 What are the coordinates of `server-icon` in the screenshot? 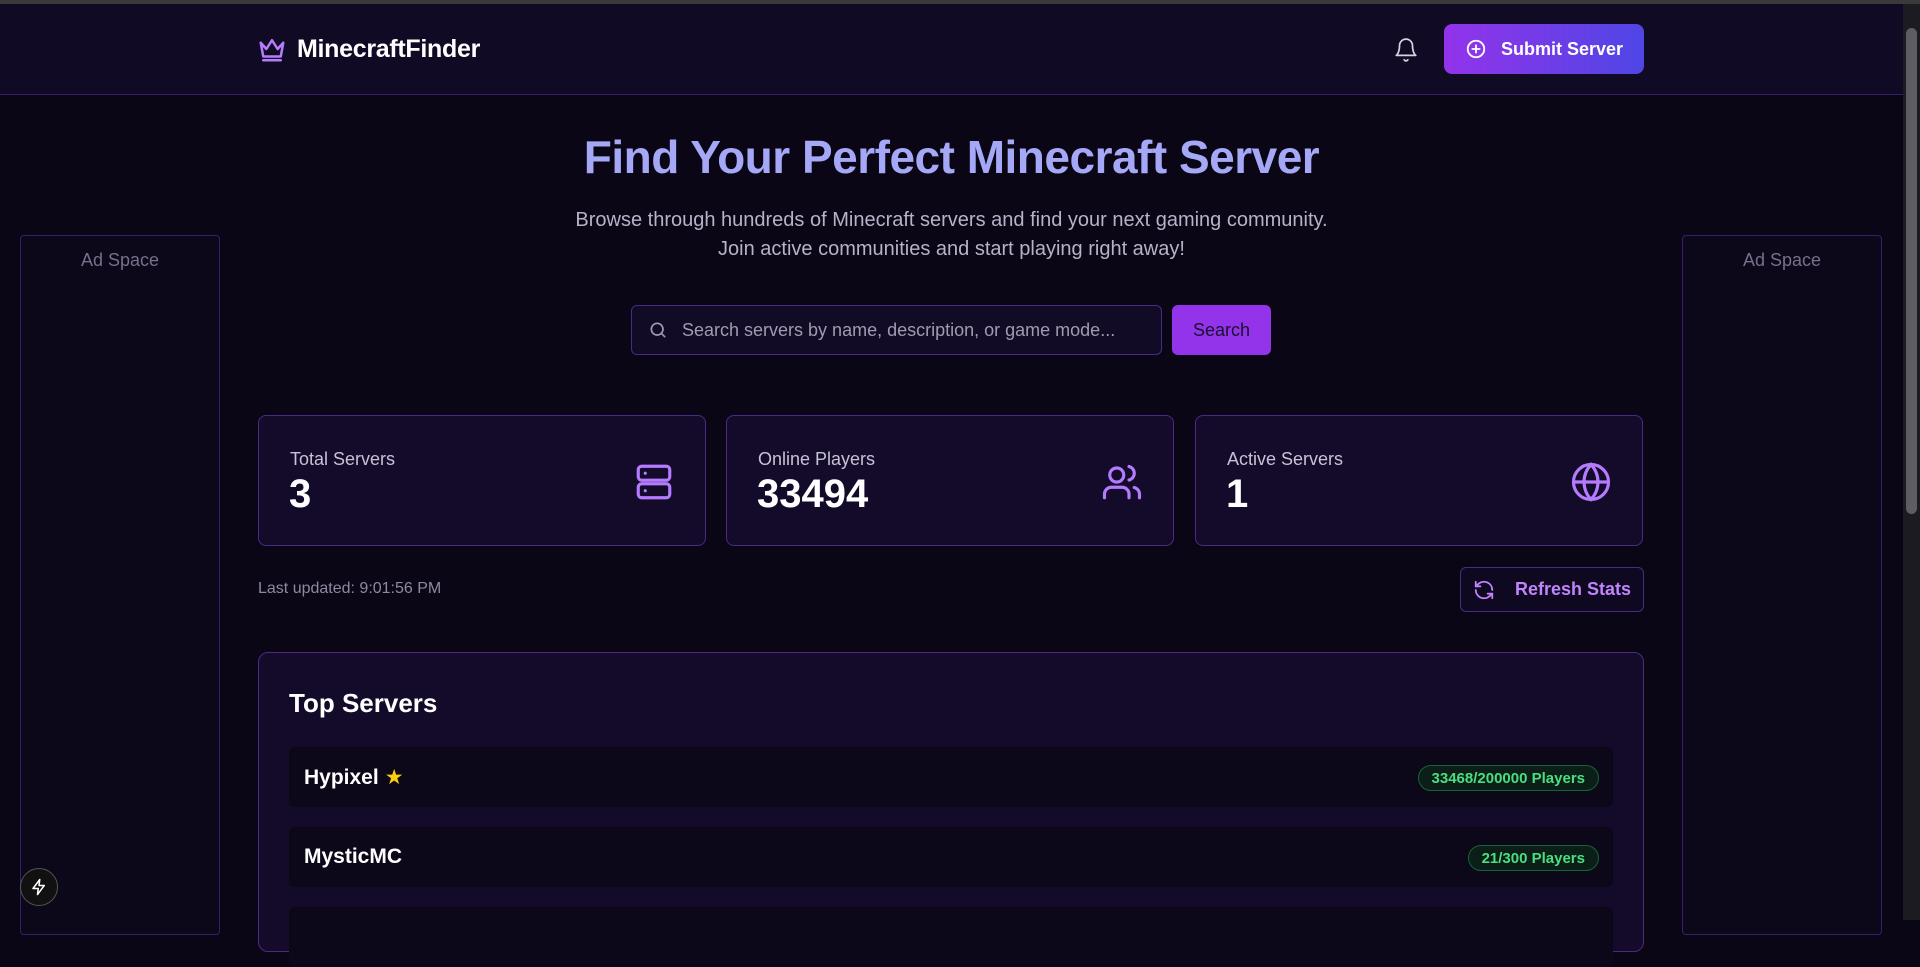 It's located at (654, 482).